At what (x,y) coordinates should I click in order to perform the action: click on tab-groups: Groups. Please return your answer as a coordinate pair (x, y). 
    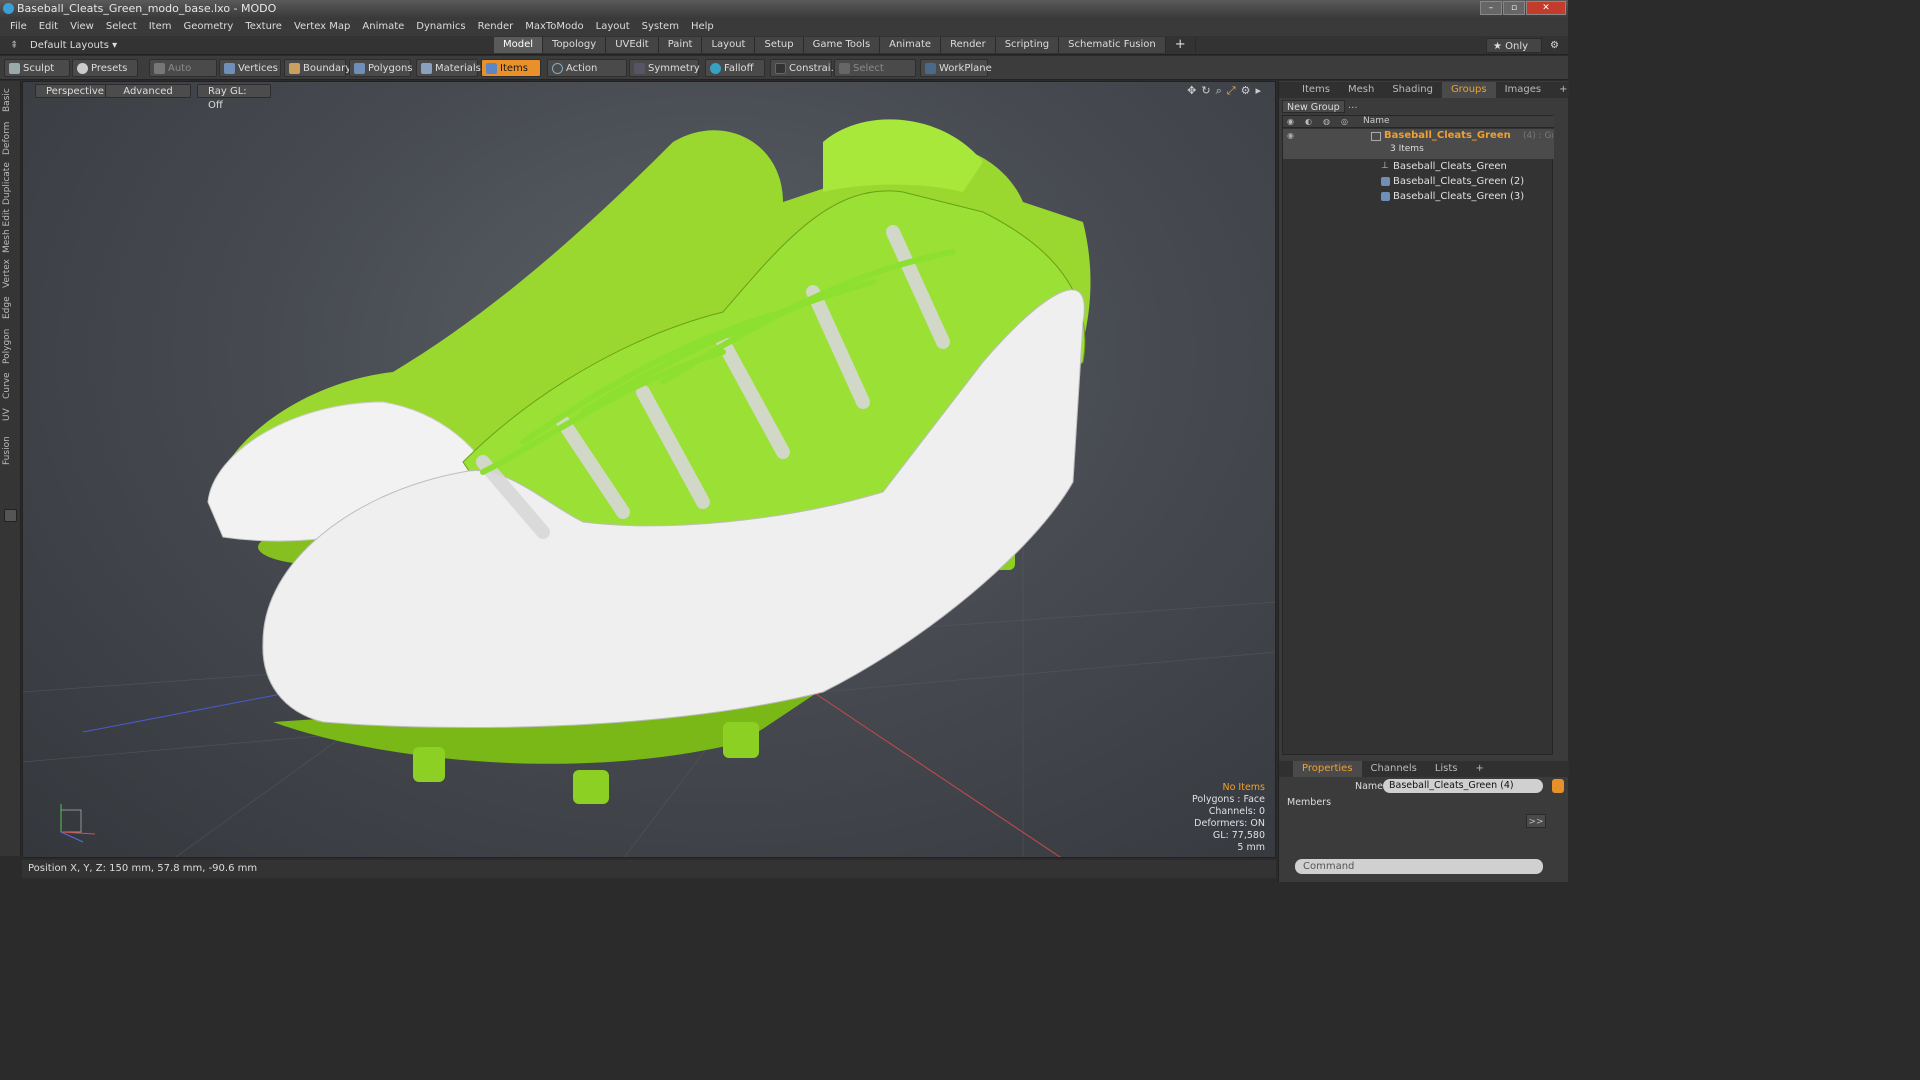
    Looking at the image, I should click on (1468, 90).